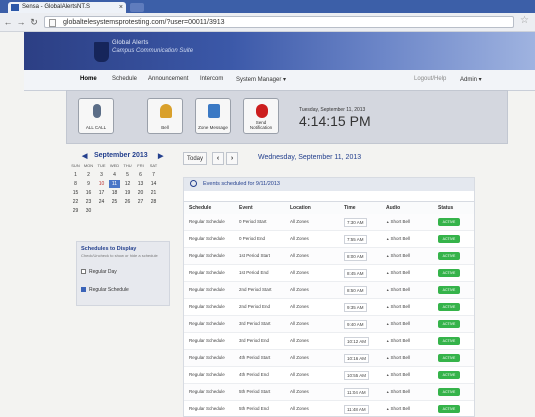 This screenshot has width=535, height=417. What do you see at coordinates (114, 175) in the screenshot?
I see `calendar-day: 4` at bounding box center [114, 175].